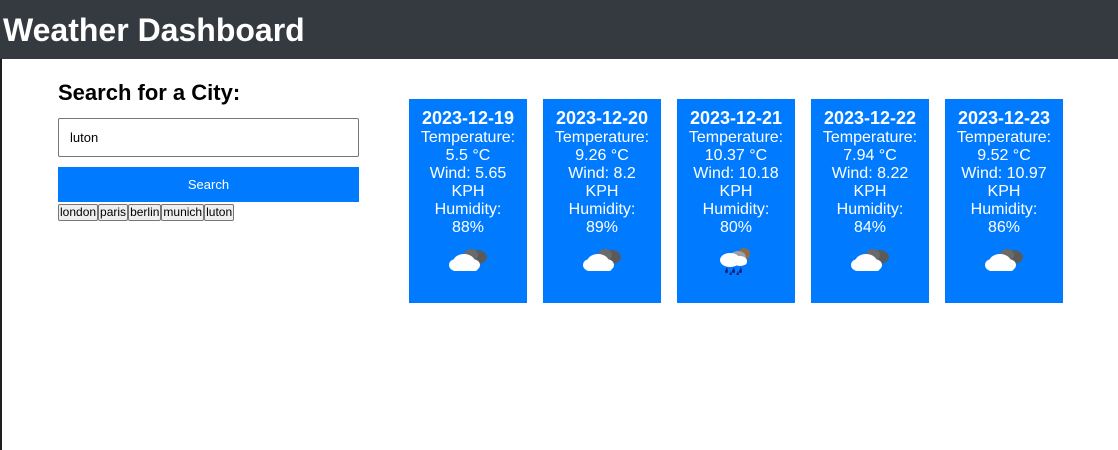  What do you see at coordinates (602, 173) in the screenshot?
I see `wind-value: Wind: 8.2` at bounding box center [602, 173].